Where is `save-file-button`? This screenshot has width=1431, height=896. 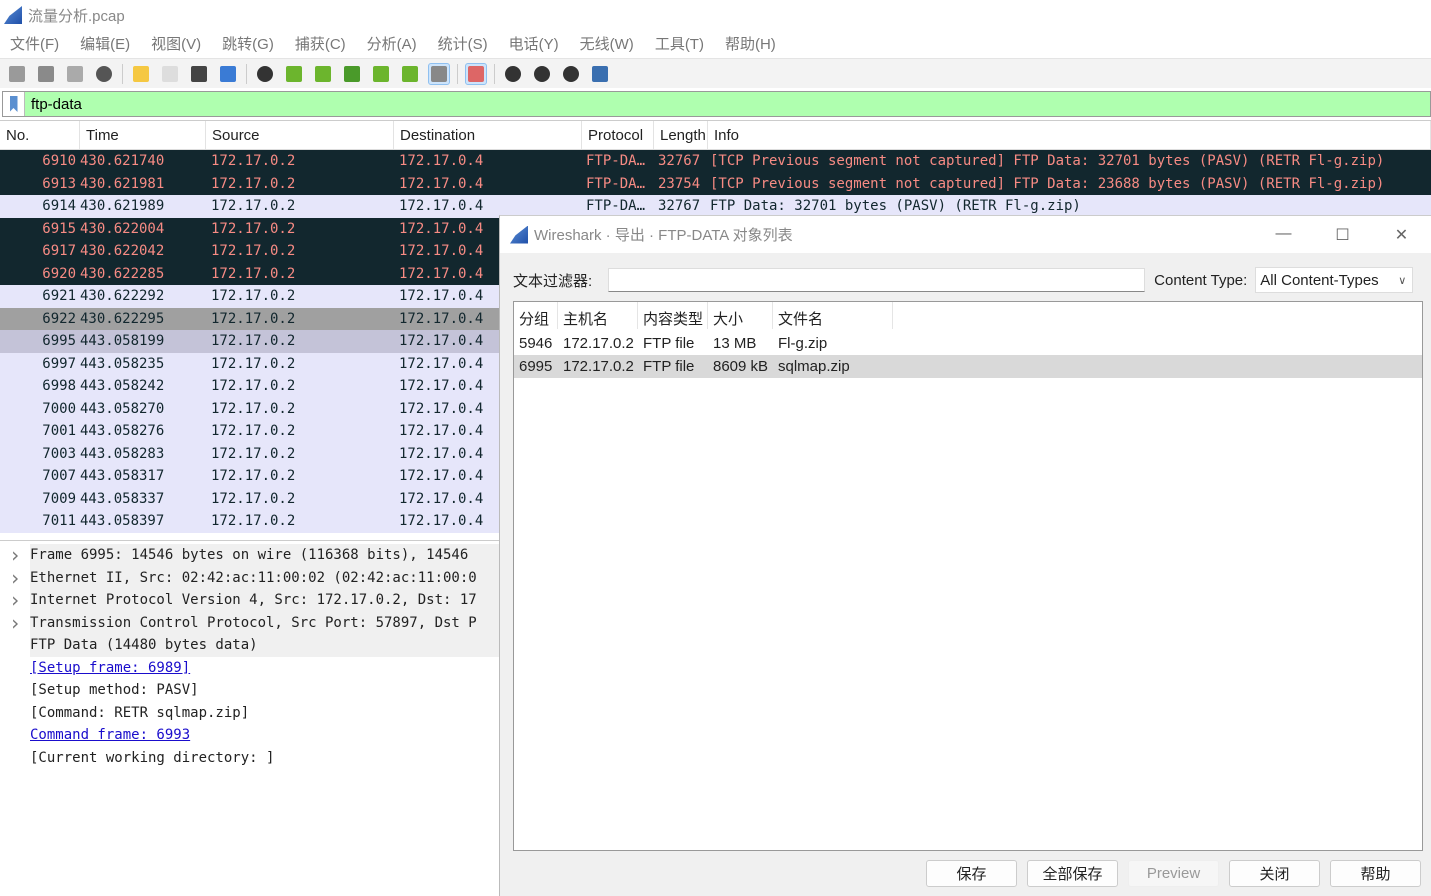 save-file-button is located at coordinates (170, 74).